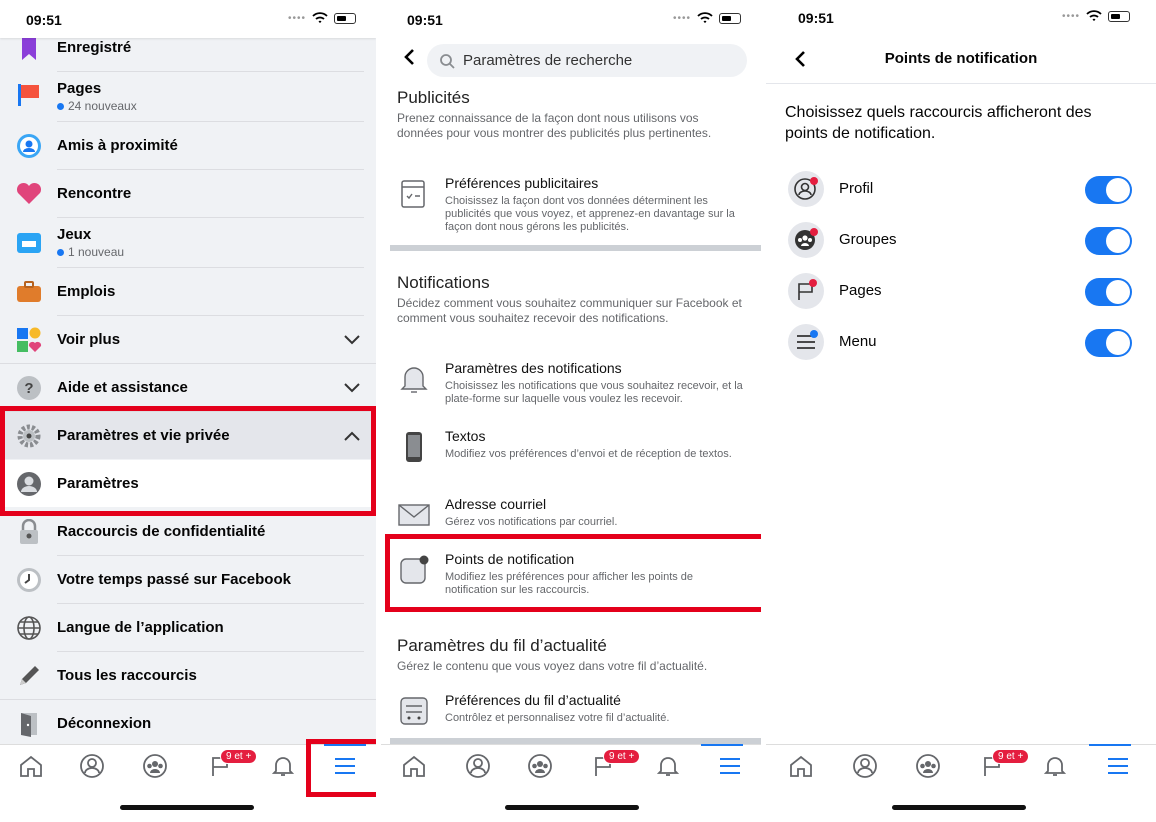 This screenshot has height=822, width=1156. I want to click on menu-item-label: Votre temps passé sur Facebook, so click(174, 579).